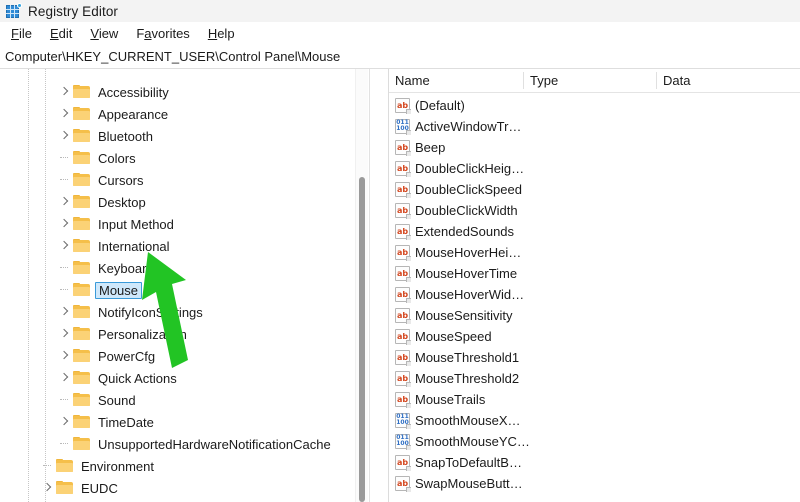 This screenshot has width=800, height=502. I want to click on value-row: abMouseTrailsREG_SZ0, so click(594, 399).